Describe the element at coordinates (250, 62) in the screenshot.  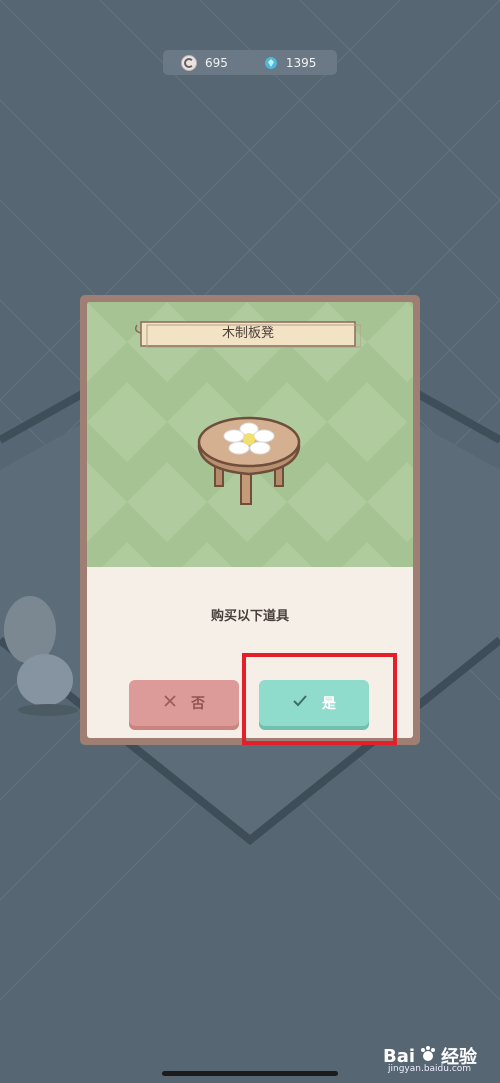
I see `currency-bar: 695 1395` at that location.